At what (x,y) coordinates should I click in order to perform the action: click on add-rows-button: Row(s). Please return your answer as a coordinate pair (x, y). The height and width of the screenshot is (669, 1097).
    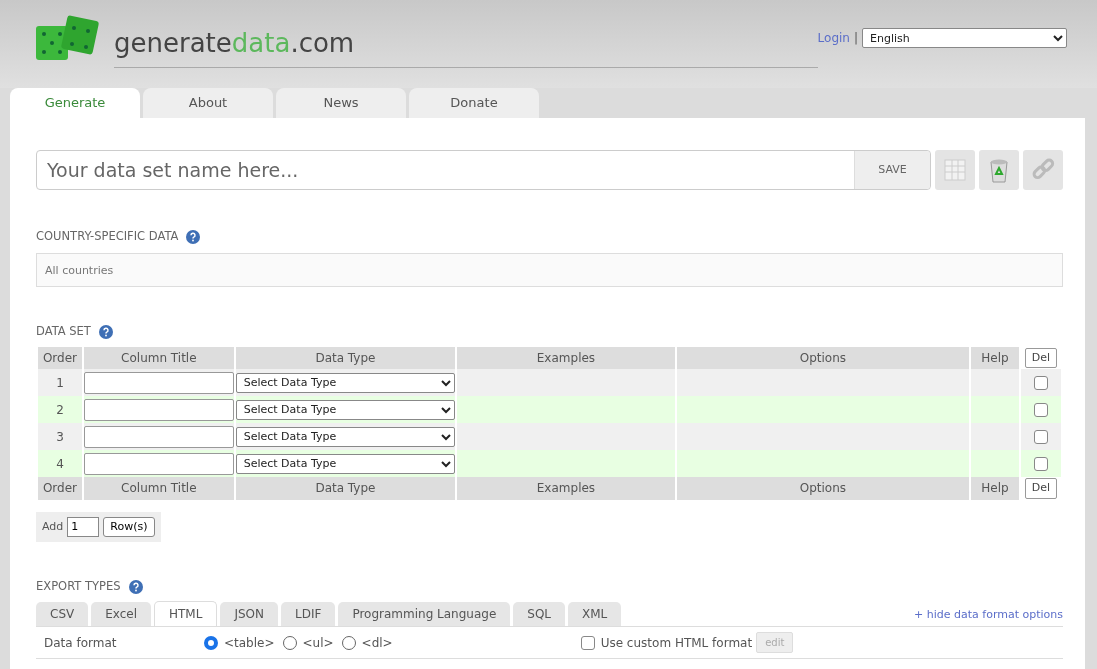
    Looking at the image, I should click on (129, 526).